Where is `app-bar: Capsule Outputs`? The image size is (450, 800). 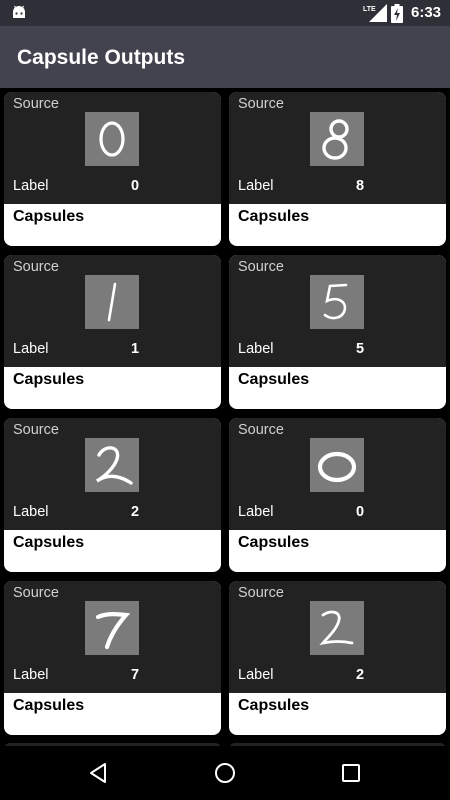 app-bar: Capsule Outputs is located at coordinates (225, 57).